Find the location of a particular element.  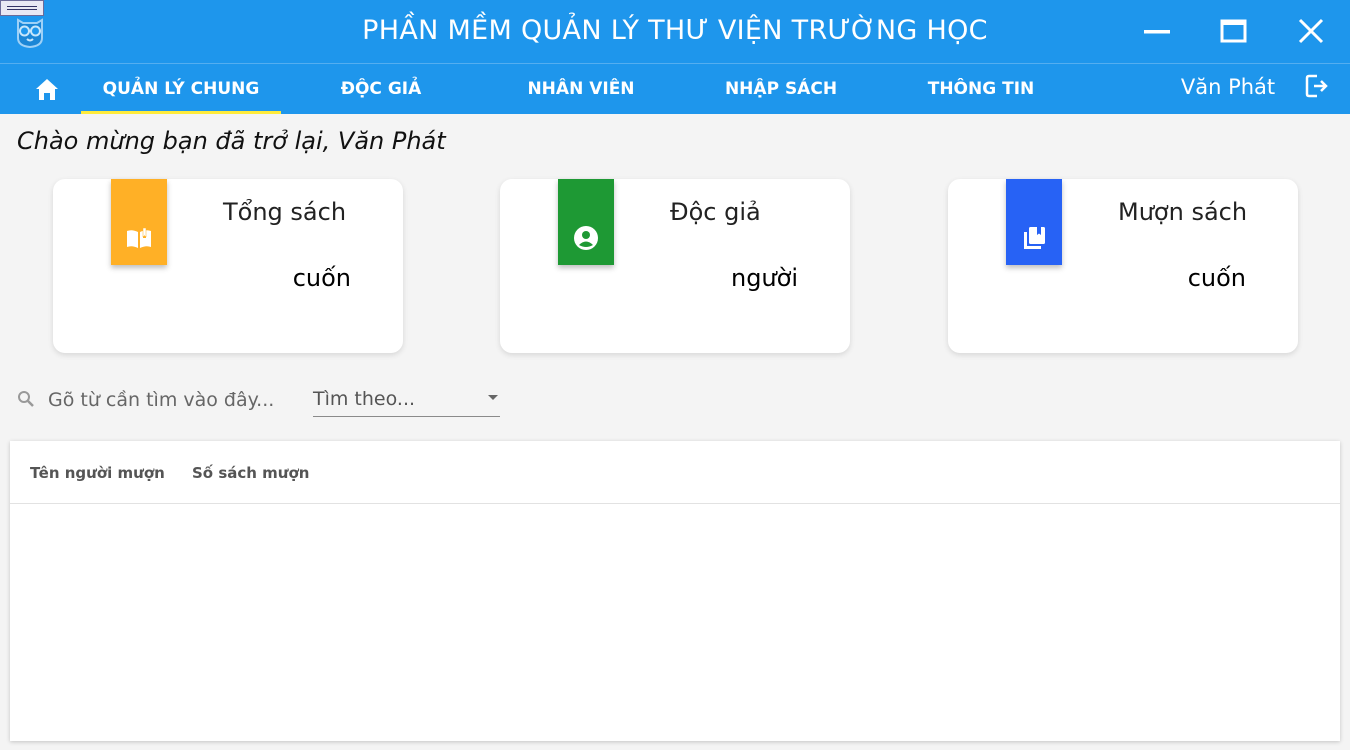

close-icon is located at coordinates (1311, 31).